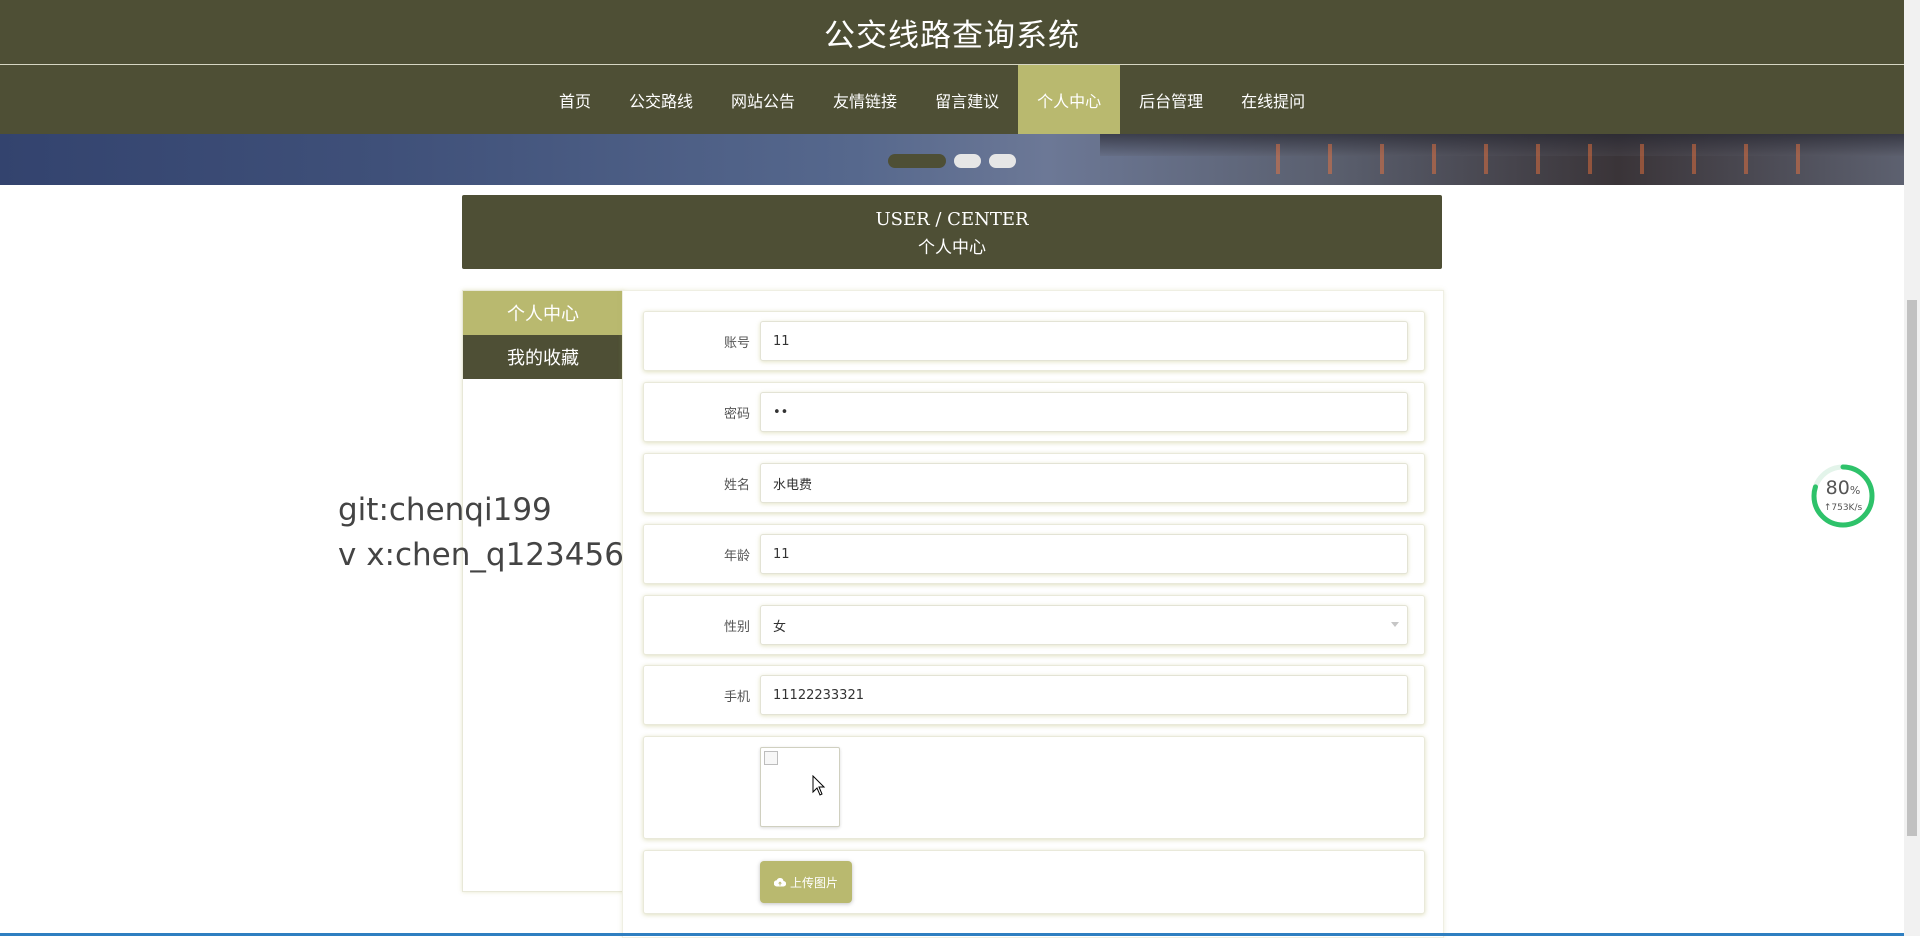  I want to click on watermark-line-1: git:chenqi199, so click(445, 510).